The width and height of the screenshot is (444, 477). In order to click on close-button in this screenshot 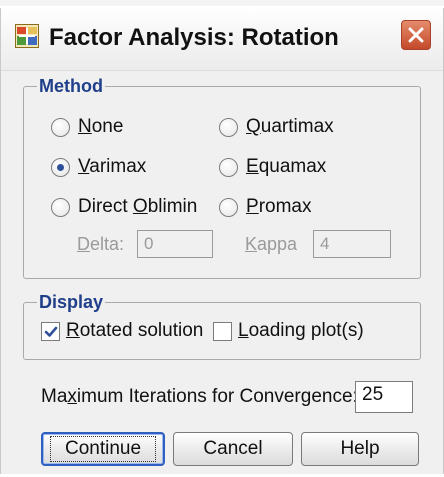, I will do `click(416, 35)`.